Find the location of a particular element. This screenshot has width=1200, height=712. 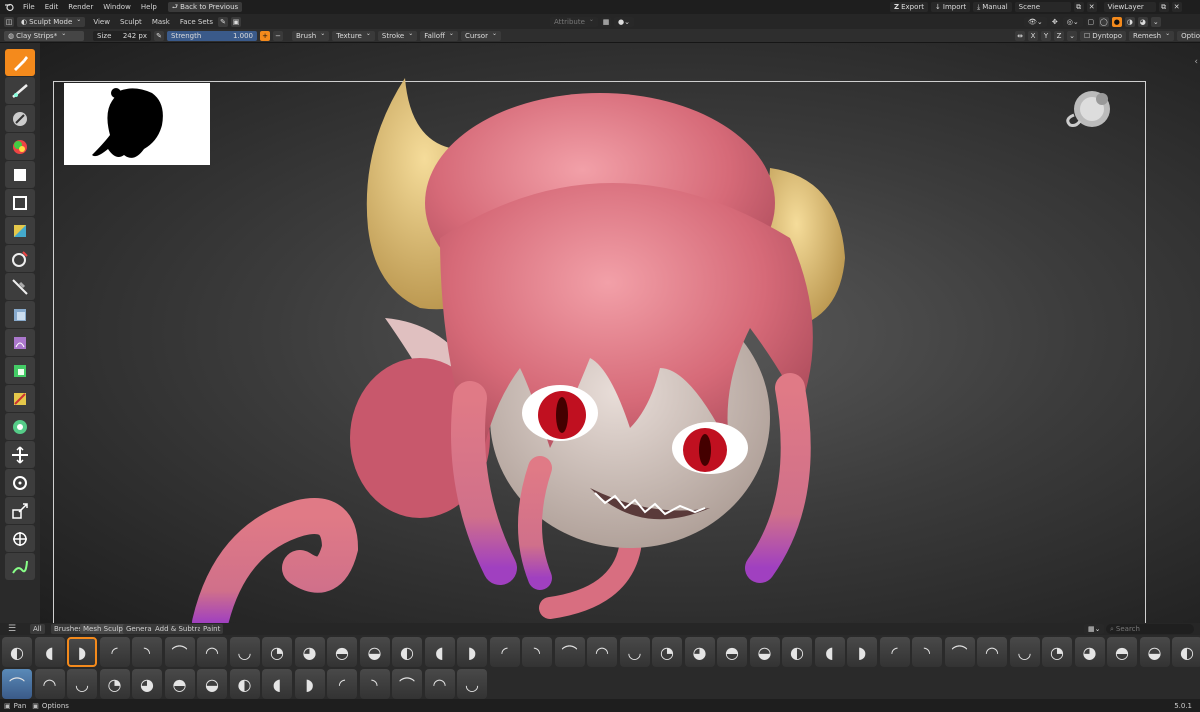

shading-options-icon: ⌄ is located at coordinates (1155, 21).